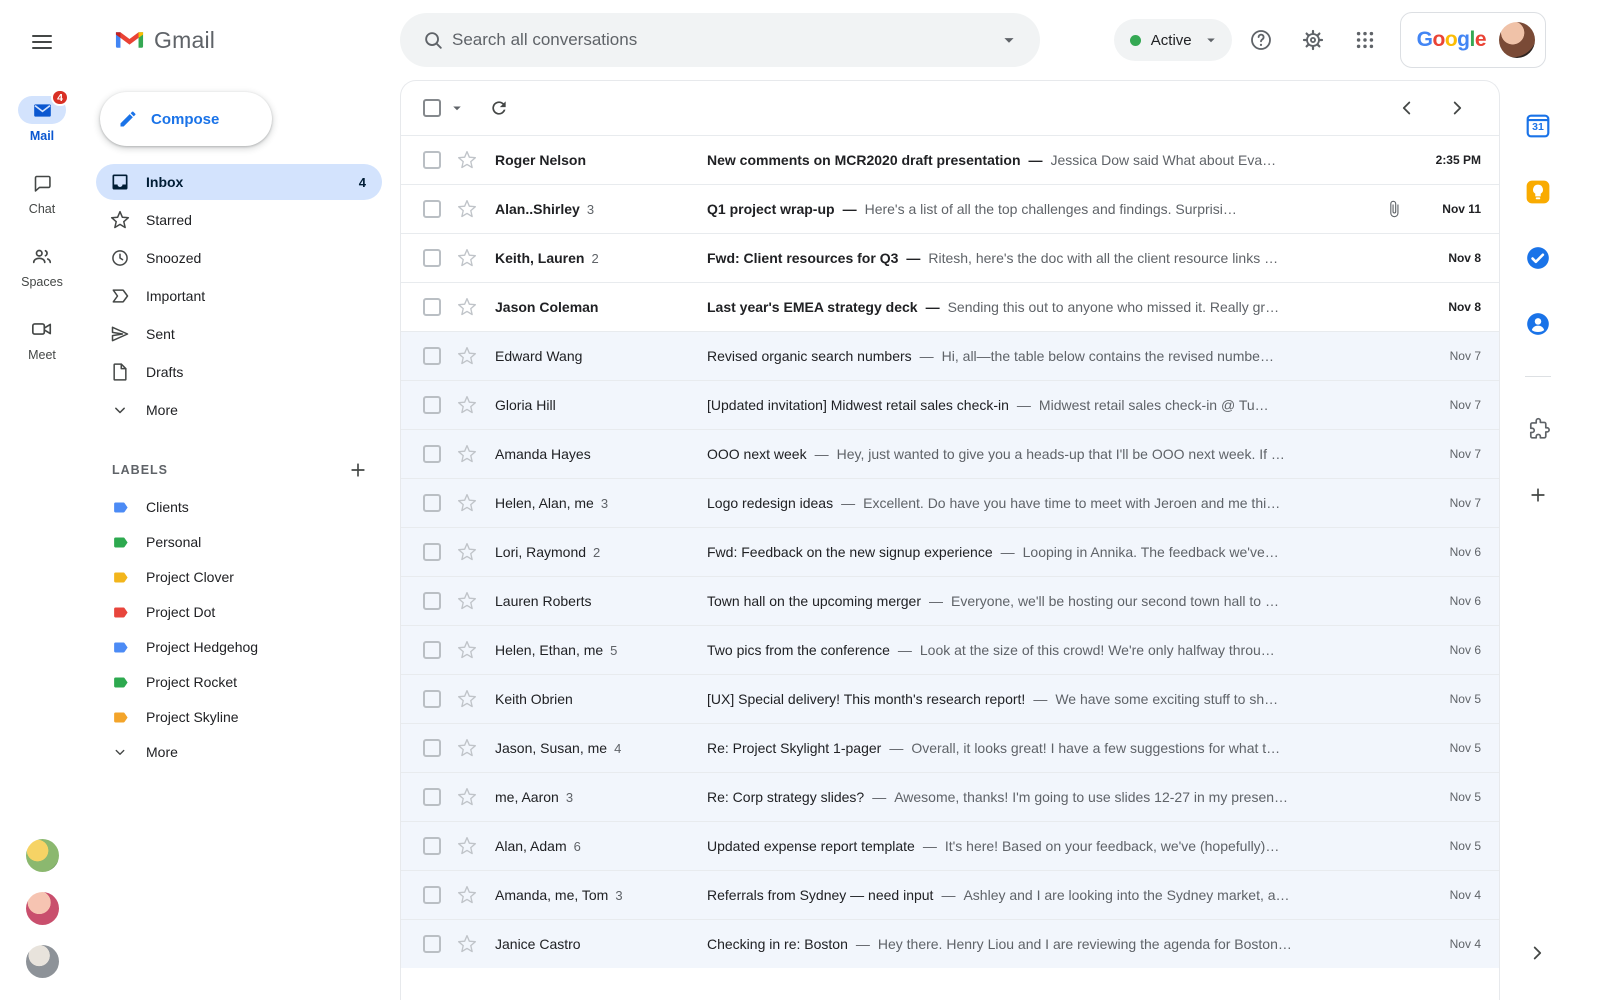 The width and height of the screenshot is (1600, 1000). What do you see at coordinates (239, 647) in the screenshot?
I see `label-item-project-hedgehog: Project Hedgehog` at bounding box center [239, 647].